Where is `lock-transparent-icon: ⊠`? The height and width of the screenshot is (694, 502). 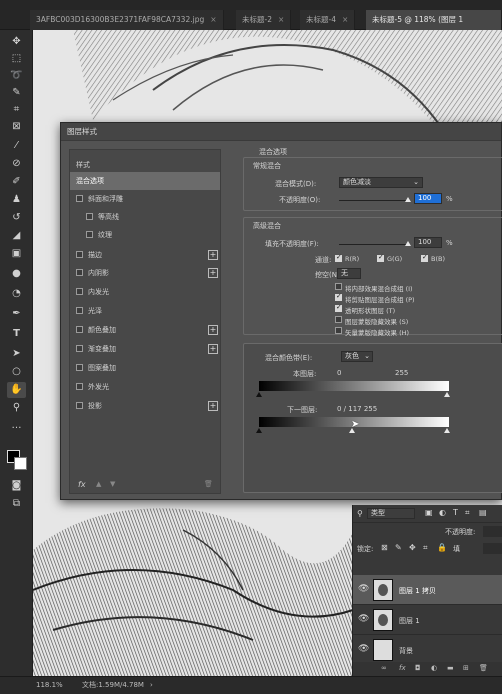
lock-transparent-icon: ⊠ is located at coordinates (384, 547).